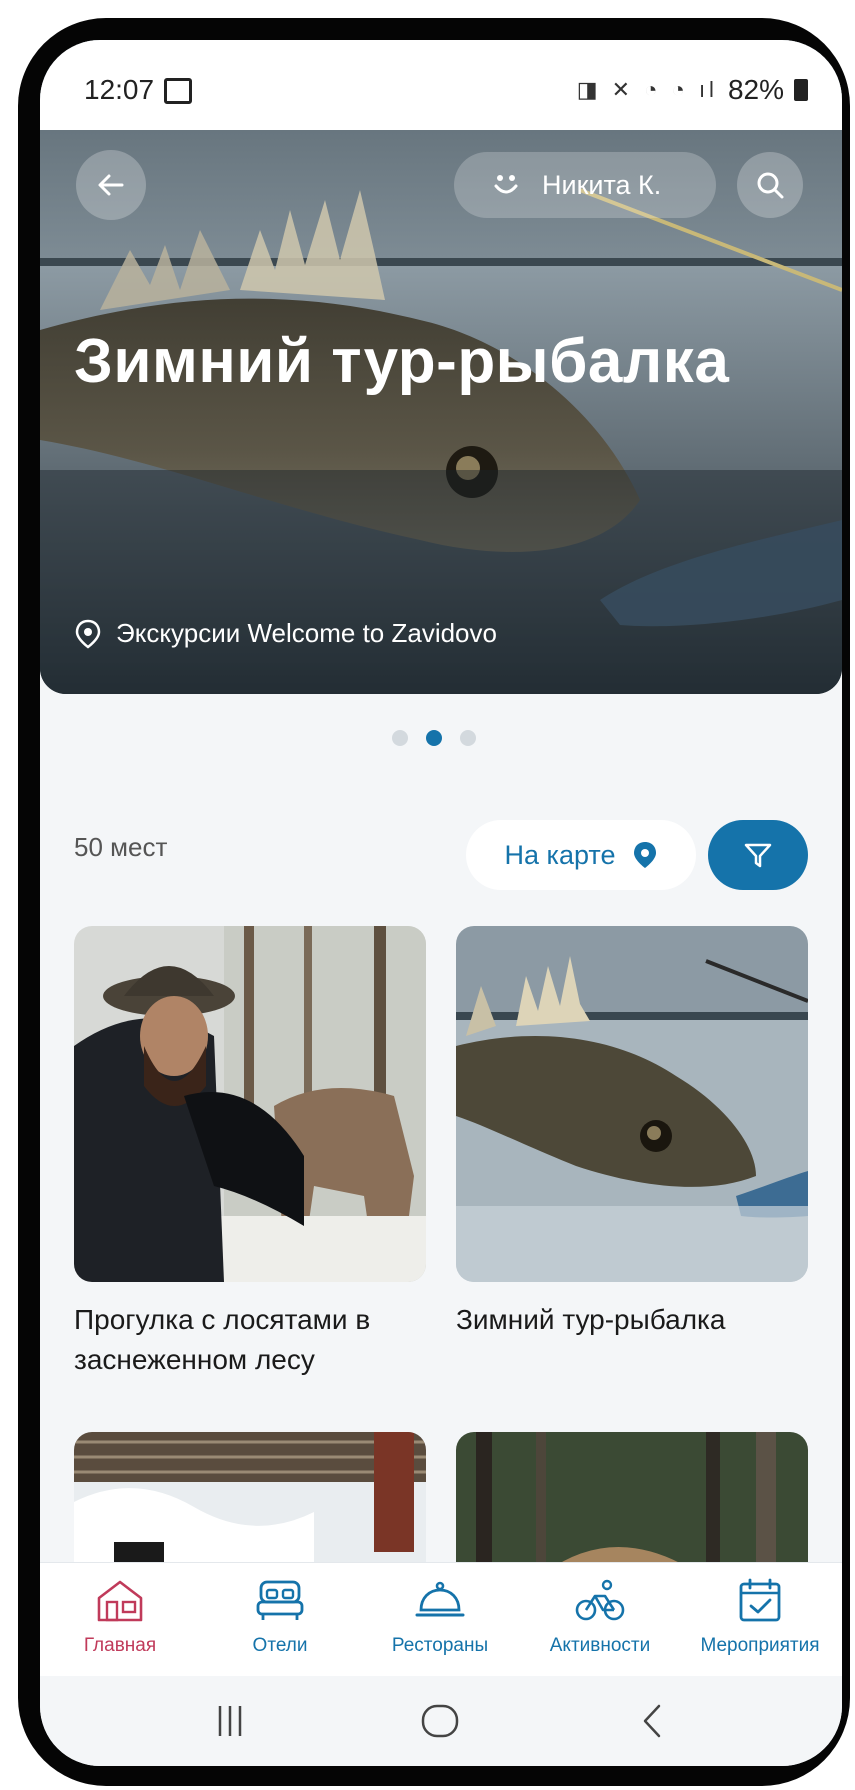 This screenshot has width=855, height=1790. Describe the element at coordinates (119, 89) in the screenshot. I see `status-time: 12:07` at that location.